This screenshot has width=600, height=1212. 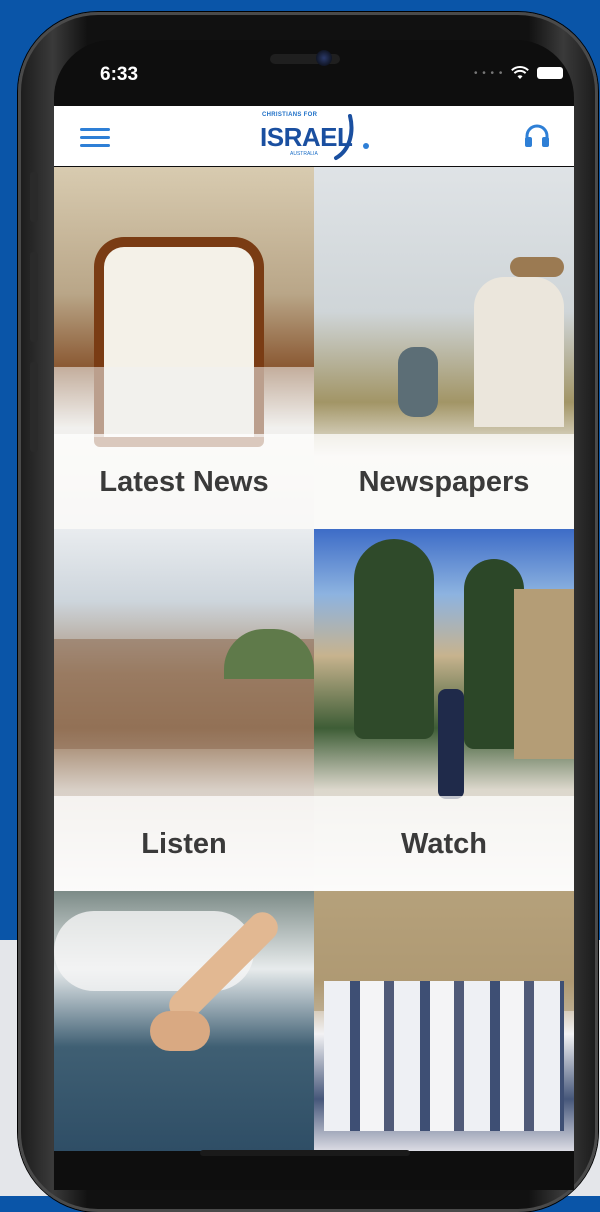 I want to click on mute-switch, so click(x=34, y=197).